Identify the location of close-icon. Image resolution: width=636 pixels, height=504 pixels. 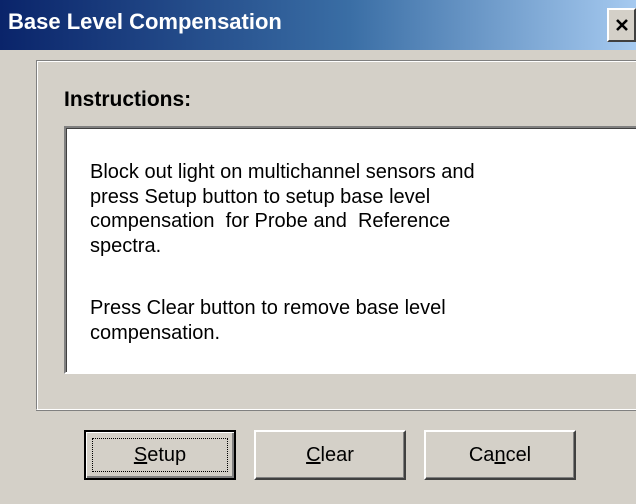
(621, 25).